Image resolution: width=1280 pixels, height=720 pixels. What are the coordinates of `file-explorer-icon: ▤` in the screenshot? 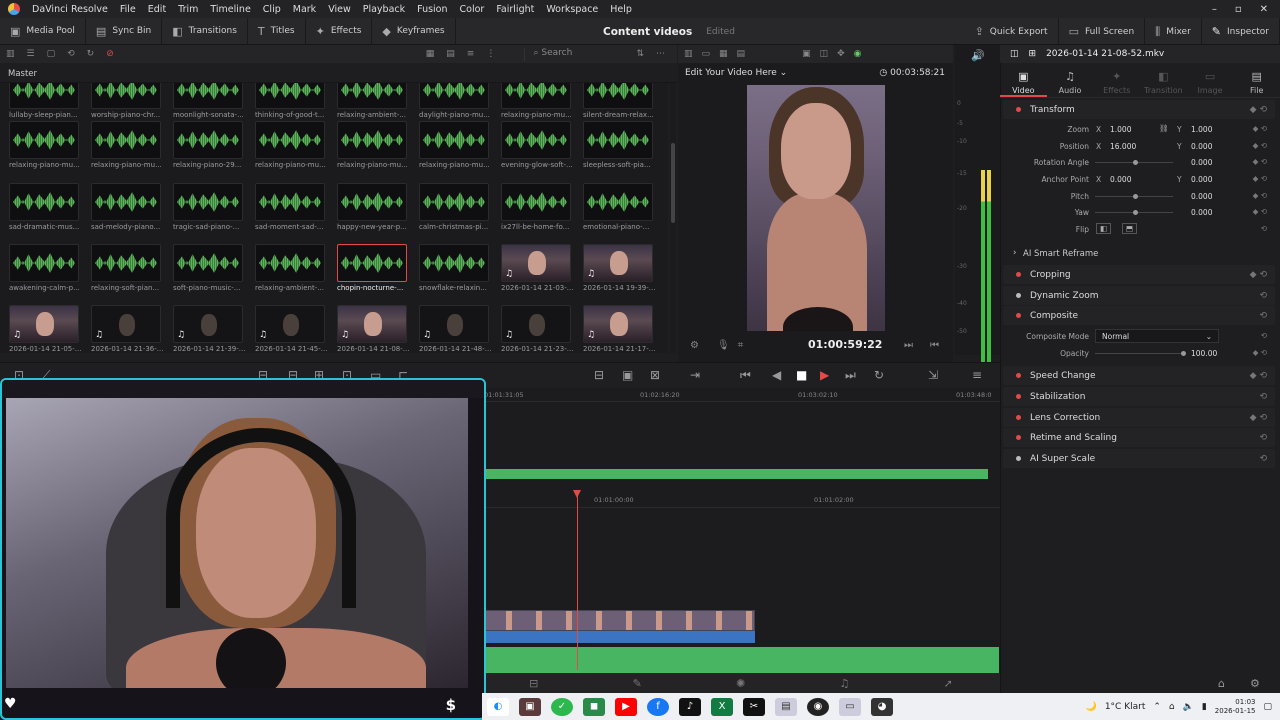 It's located at (786, 706).